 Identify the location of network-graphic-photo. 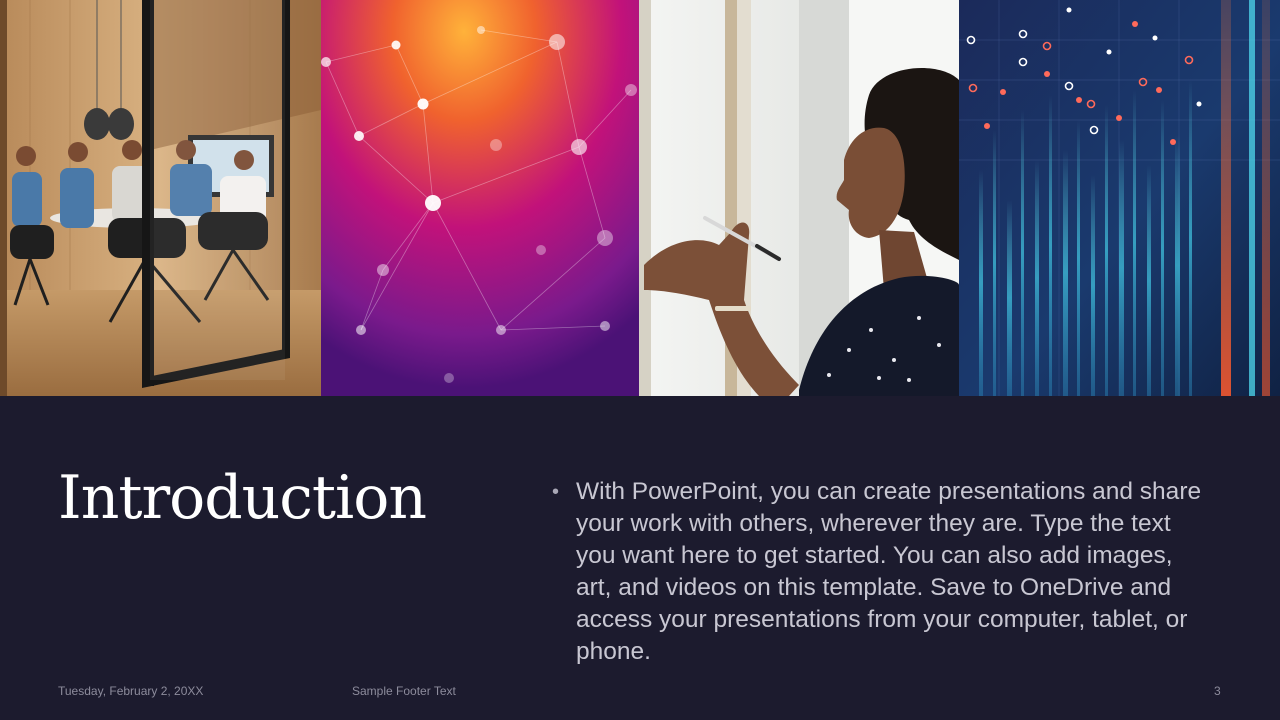
(480, 198).